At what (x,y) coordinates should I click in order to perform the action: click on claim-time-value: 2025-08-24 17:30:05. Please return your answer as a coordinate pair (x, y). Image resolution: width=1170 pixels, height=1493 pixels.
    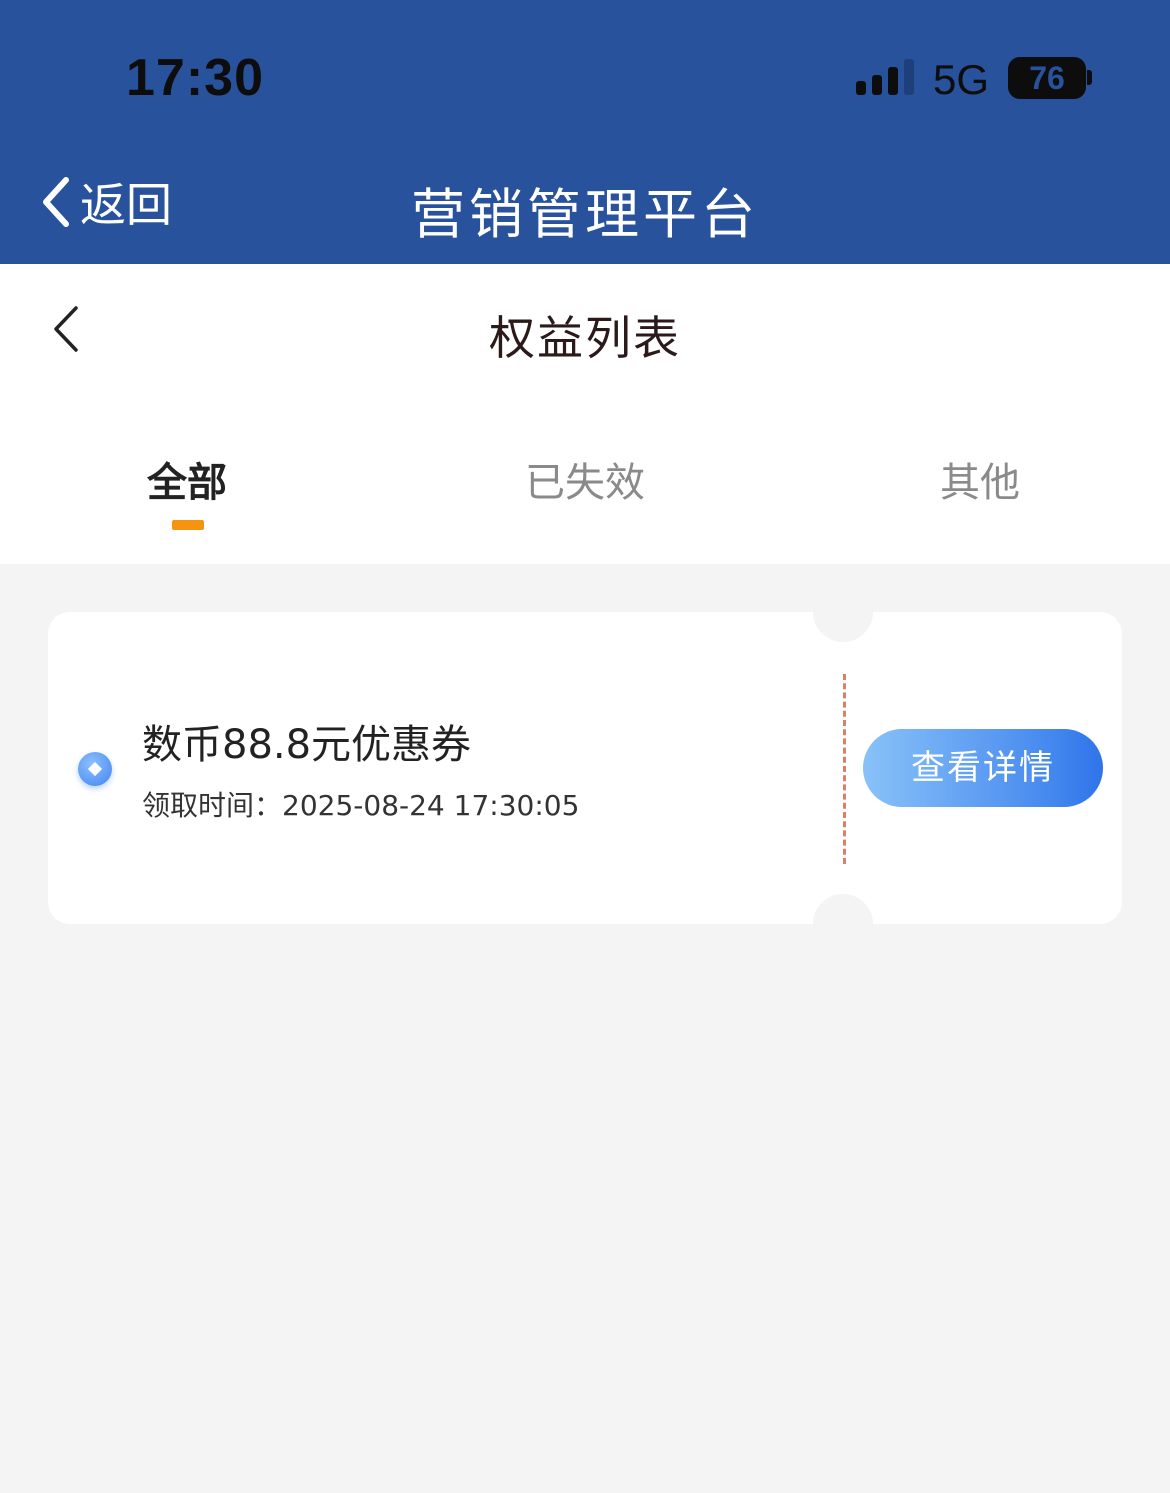
    Looking at the image, I should click on (431, 805).